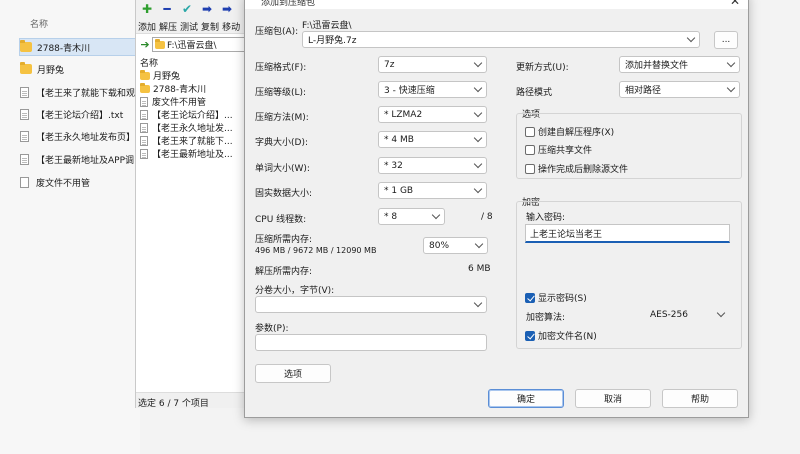 The image size is (800, 454). What do you see at coordinates (399, 190) in the screenshot?
I see `solid-value: * 1 GB` at bounding box center [399, 190].